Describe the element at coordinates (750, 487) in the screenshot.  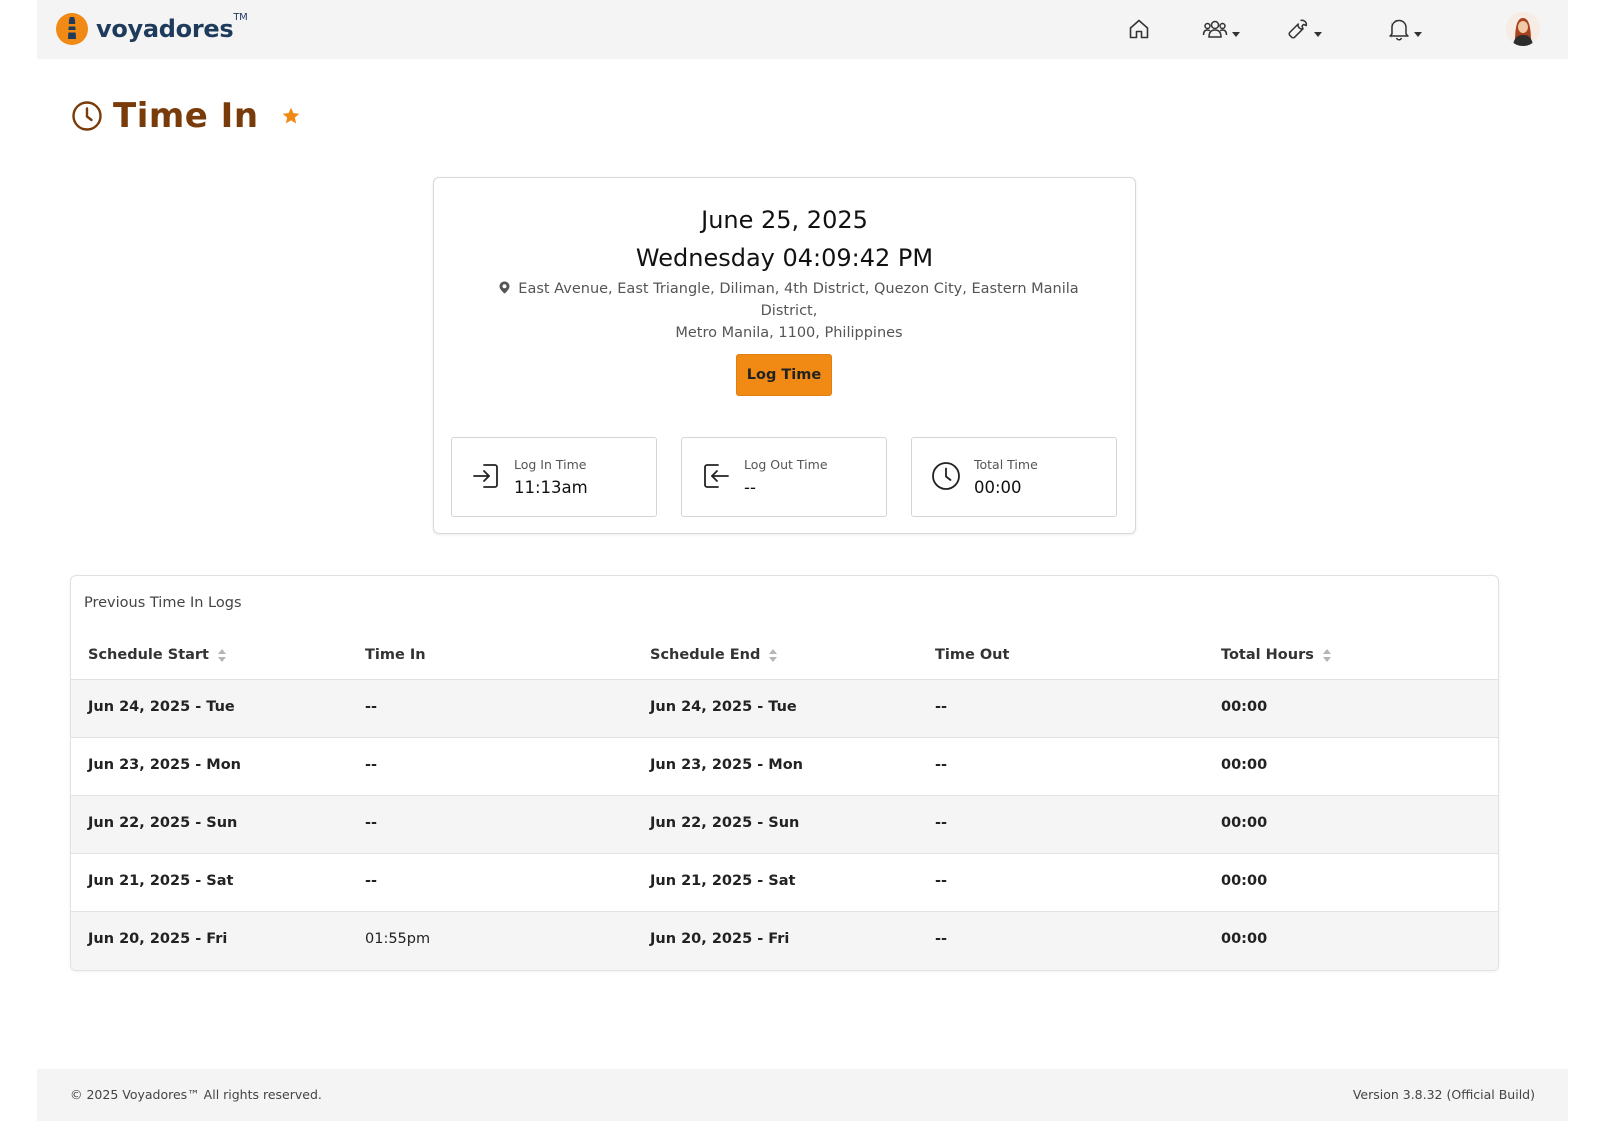
I see `log-out-time-value: --` at that location.